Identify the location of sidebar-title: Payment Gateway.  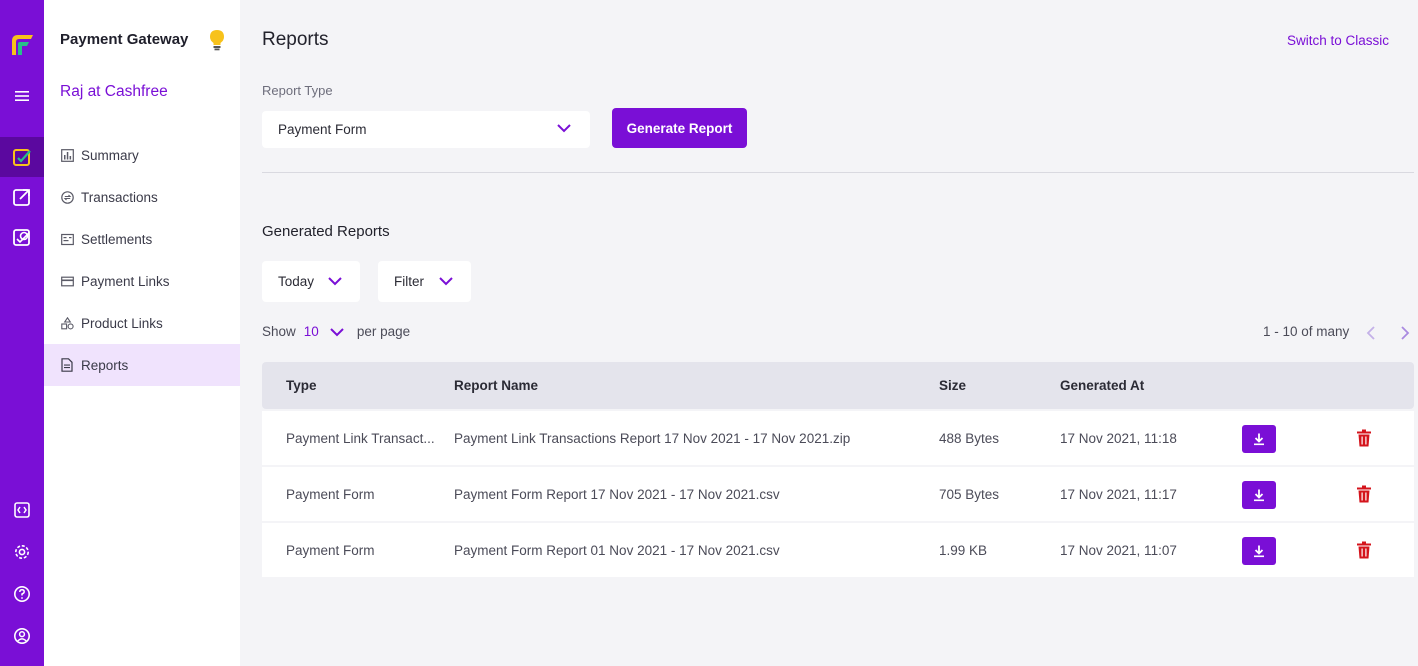
(124, 39).